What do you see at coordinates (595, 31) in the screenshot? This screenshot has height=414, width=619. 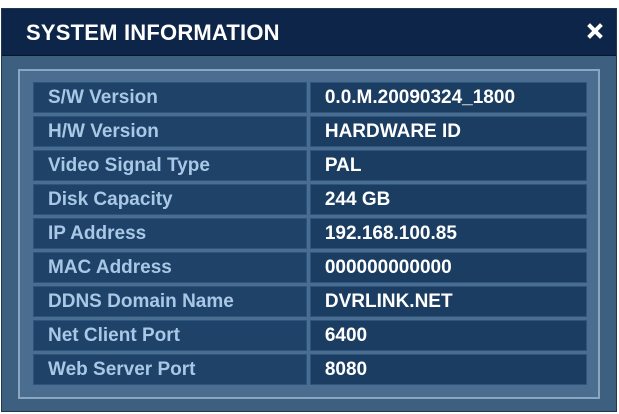 I see `close-icon` at bounding box center [595, 31].